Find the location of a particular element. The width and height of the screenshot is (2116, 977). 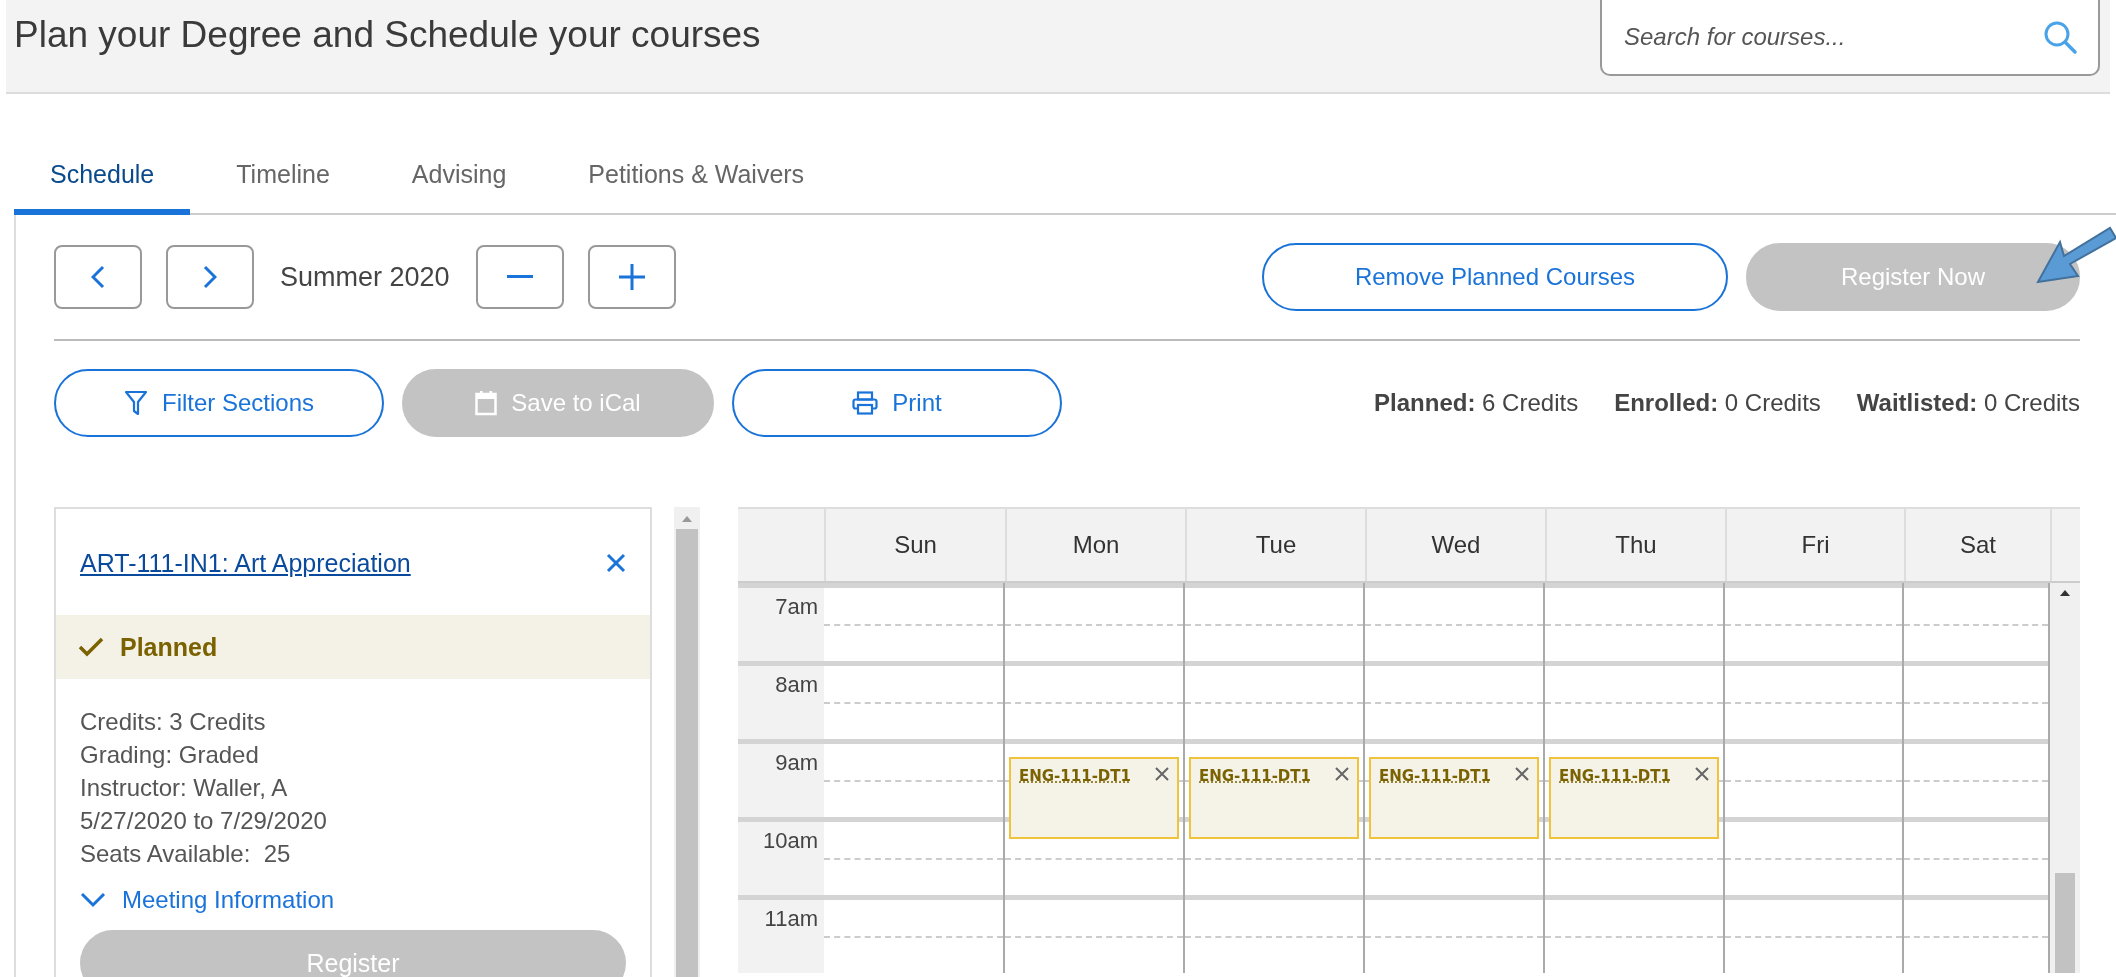

chevron-right-icon is located at coordinates (210, 277).